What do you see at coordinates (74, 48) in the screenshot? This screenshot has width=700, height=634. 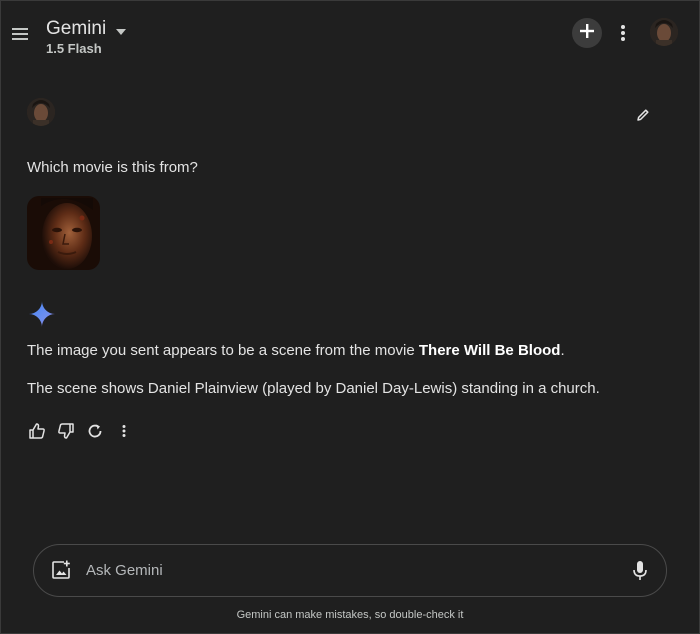 I see `model-name: 1.5 Flash` at bounding box center [74, 48].